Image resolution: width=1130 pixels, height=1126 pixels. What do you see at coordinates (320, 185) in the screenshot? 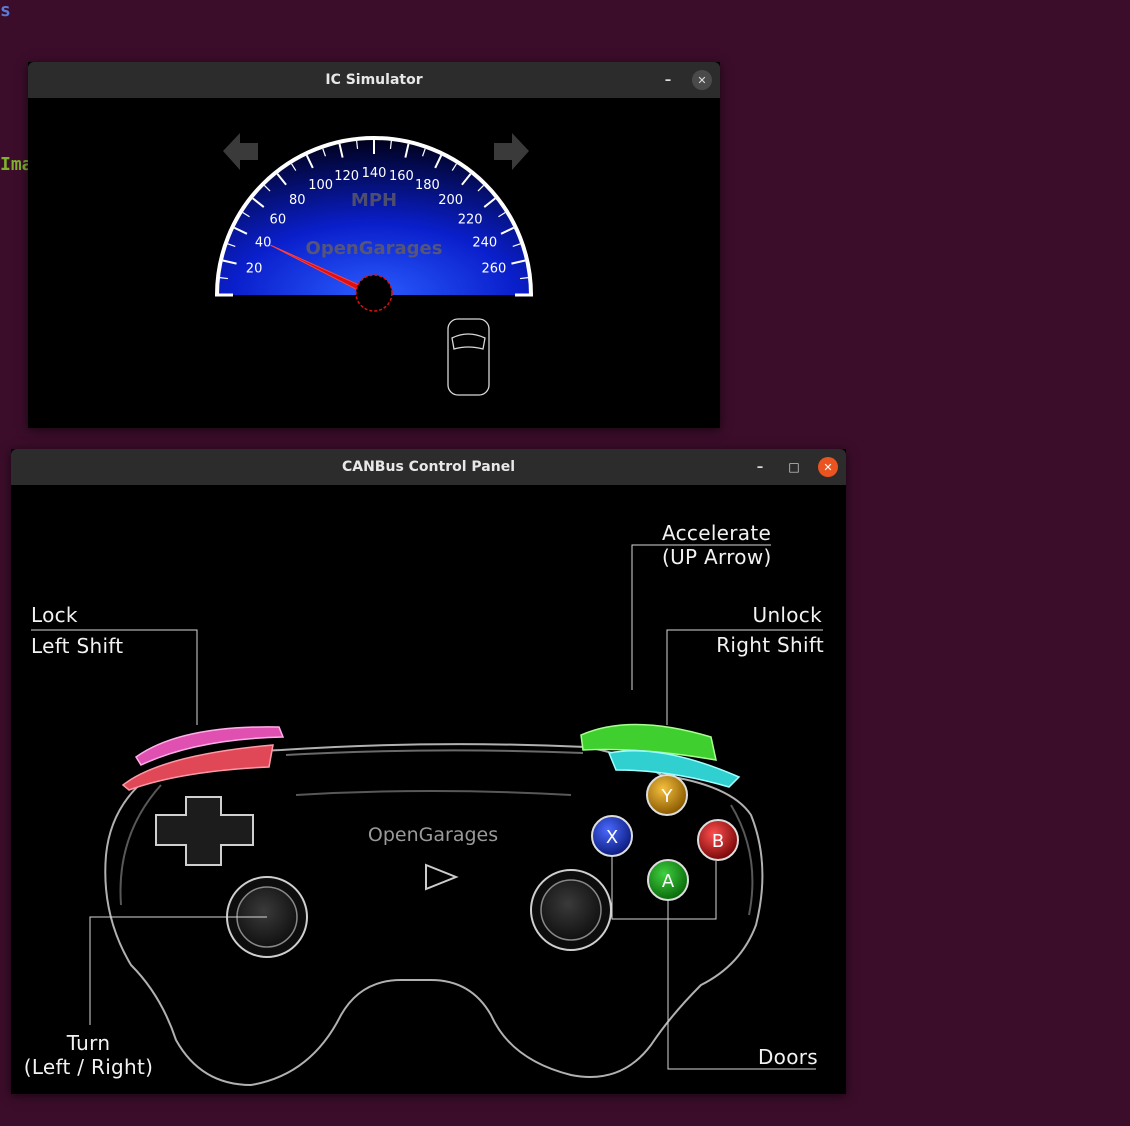
I see `speedometer-tick-label: 100` at bounding box center [320, 185].